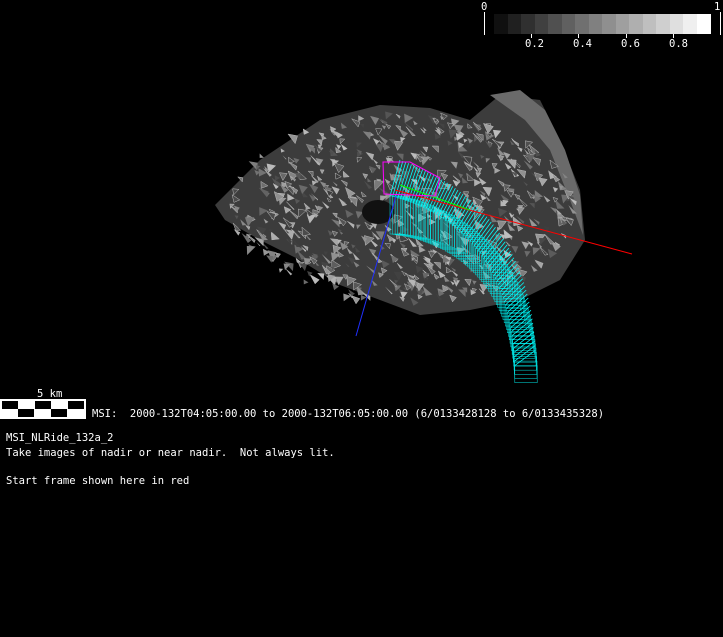  I want to click on colorbar-max-tick, so click(720, 23).